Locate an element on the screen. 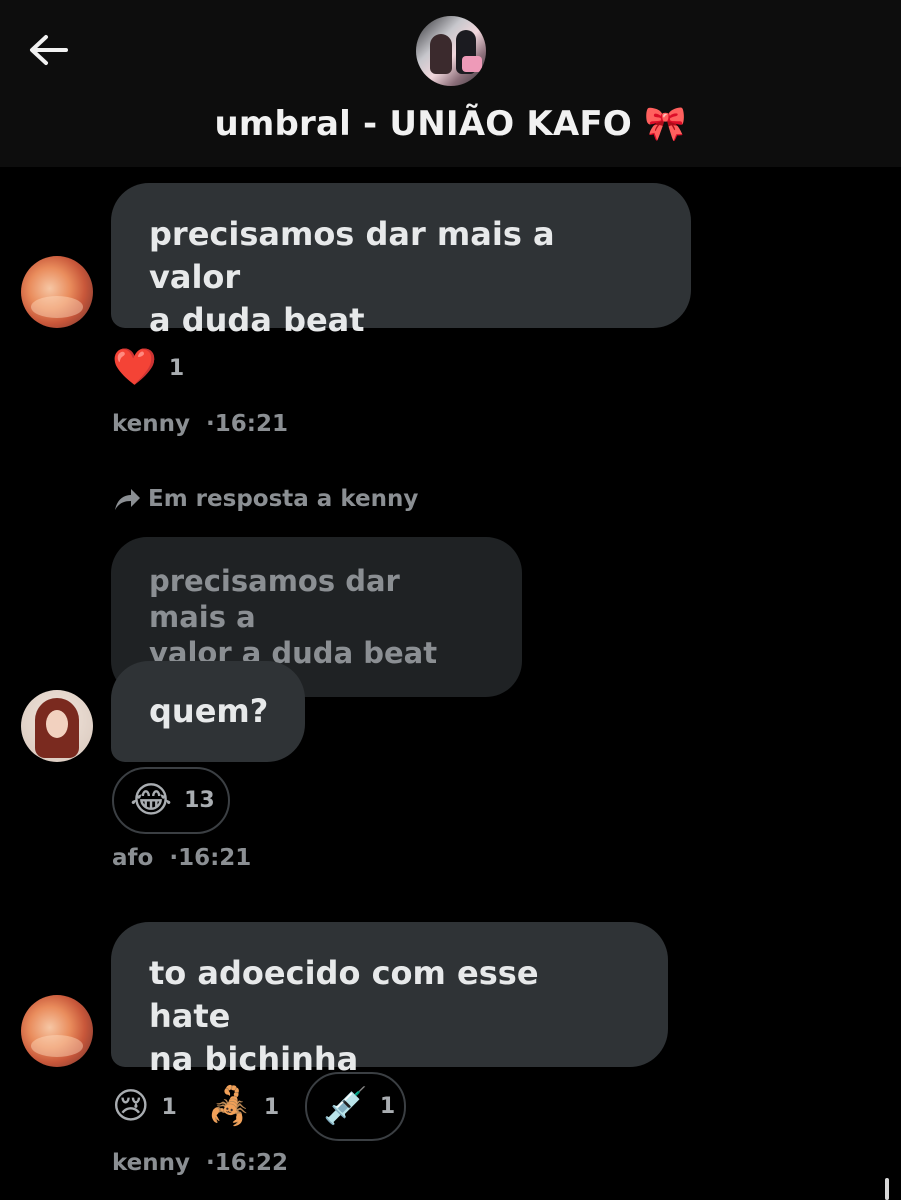 This screenshot has width=901, height=1200. message-text-line: precisamos dar mais a valor is located at coordinates (352, 255).